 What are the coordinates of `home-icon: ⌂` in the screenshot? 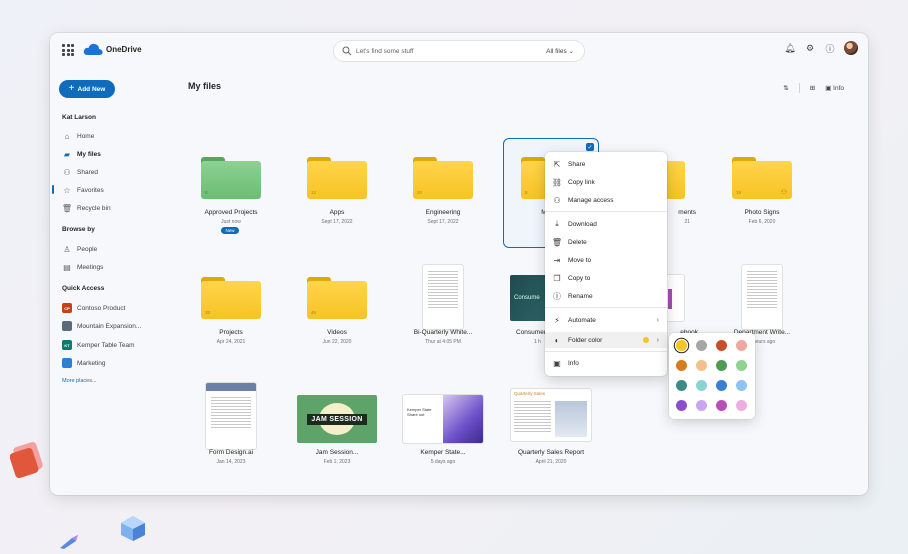 It's located at (67, 136).